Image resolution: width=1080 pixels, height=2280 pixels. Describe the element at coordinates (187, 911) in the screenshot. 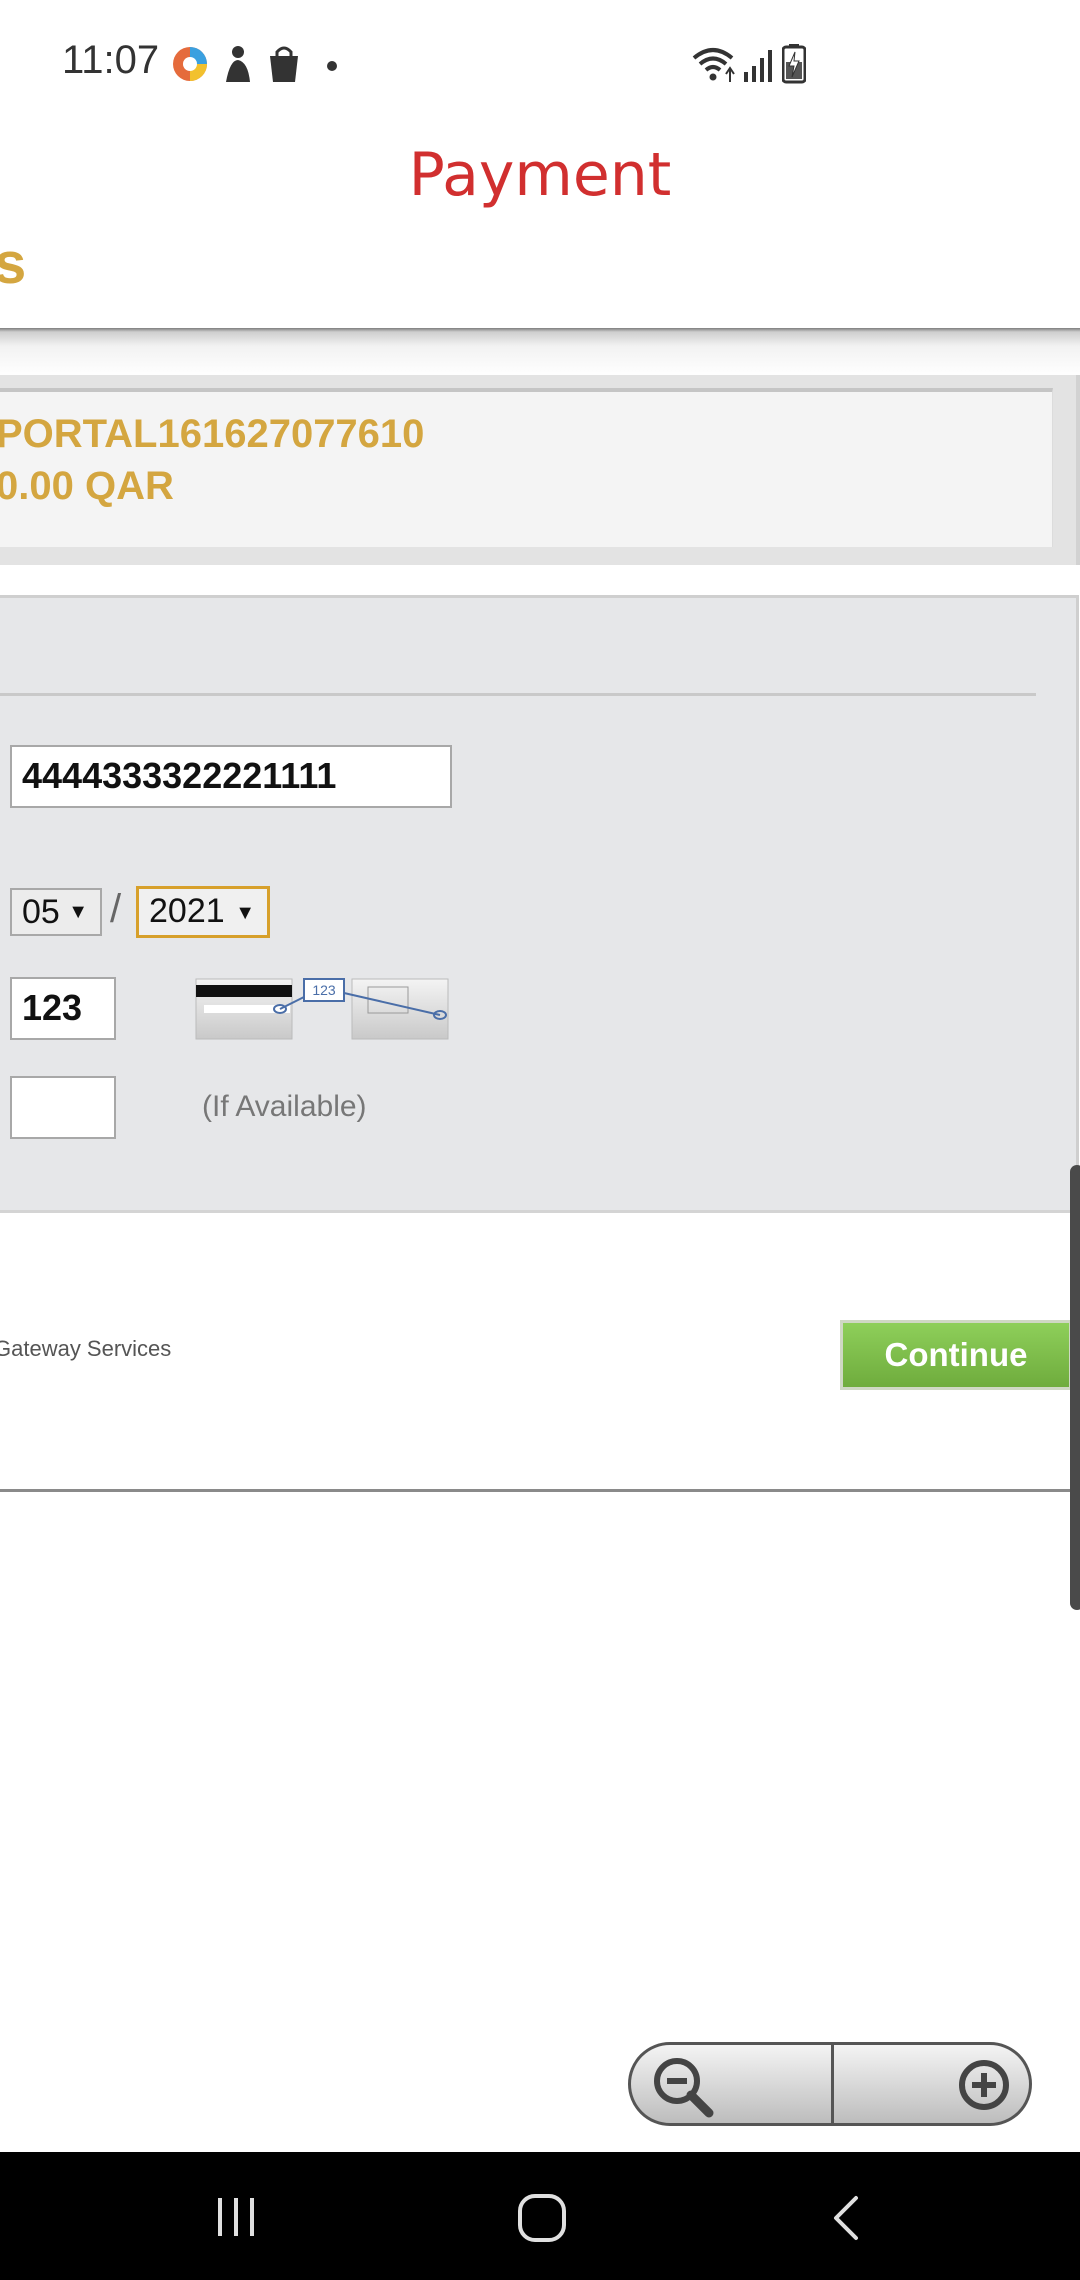

I see `expiry-year-value: 2021` at that location.